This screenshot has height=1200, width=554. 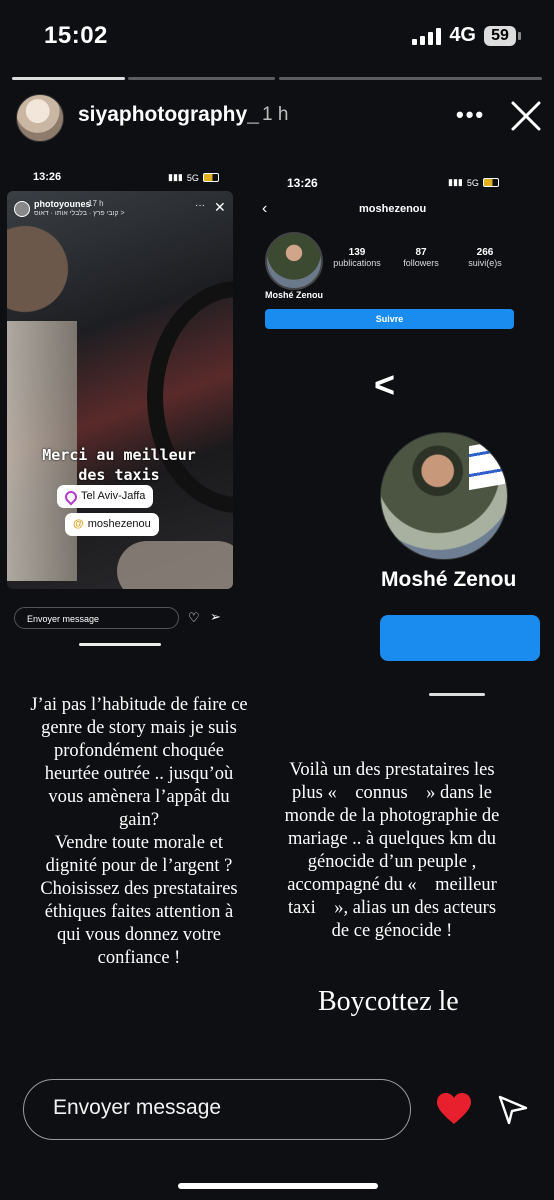 What do you see at coordinates (427, 36) in the screenshot?
I see `signal-icon` at bounding box center [427, 36].